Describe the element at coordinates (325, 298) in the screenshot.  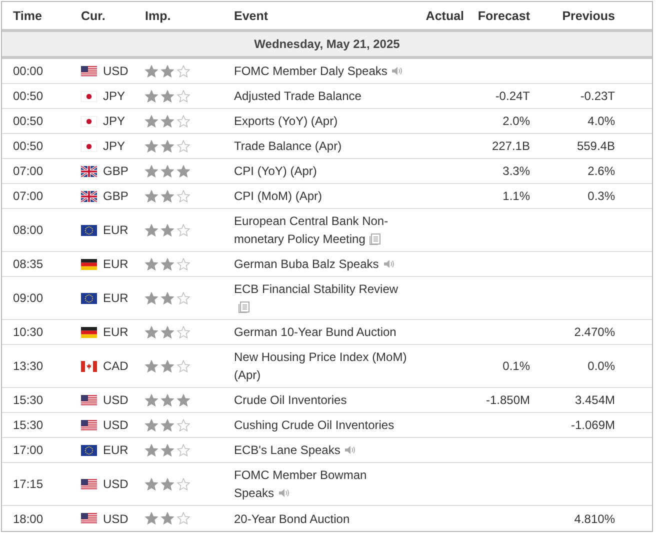
I see `event-name: ECB Financial Stability Review` at that location.